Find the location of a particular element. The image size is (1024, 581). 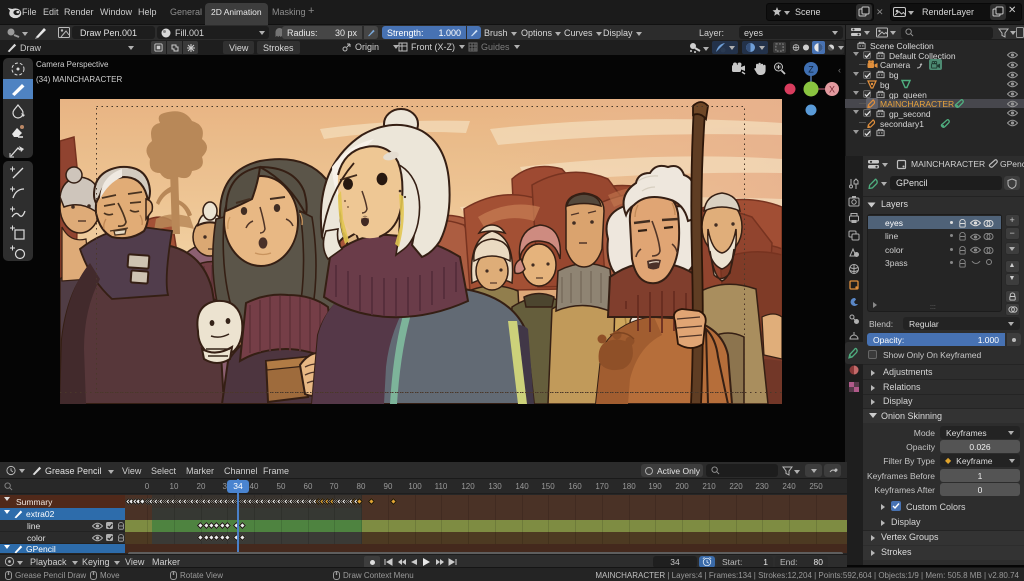

svg-text: Z is located at coordinates (811, 70).